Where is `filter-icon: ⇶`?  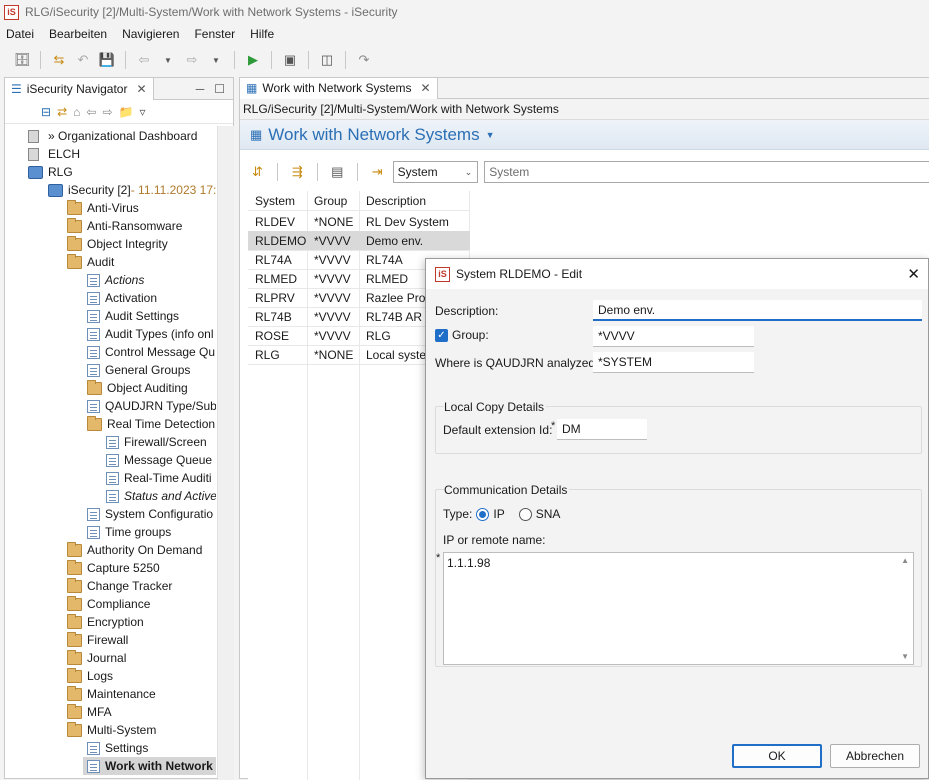
filter-icon: ⇶ is located at coordinates (297, 172).